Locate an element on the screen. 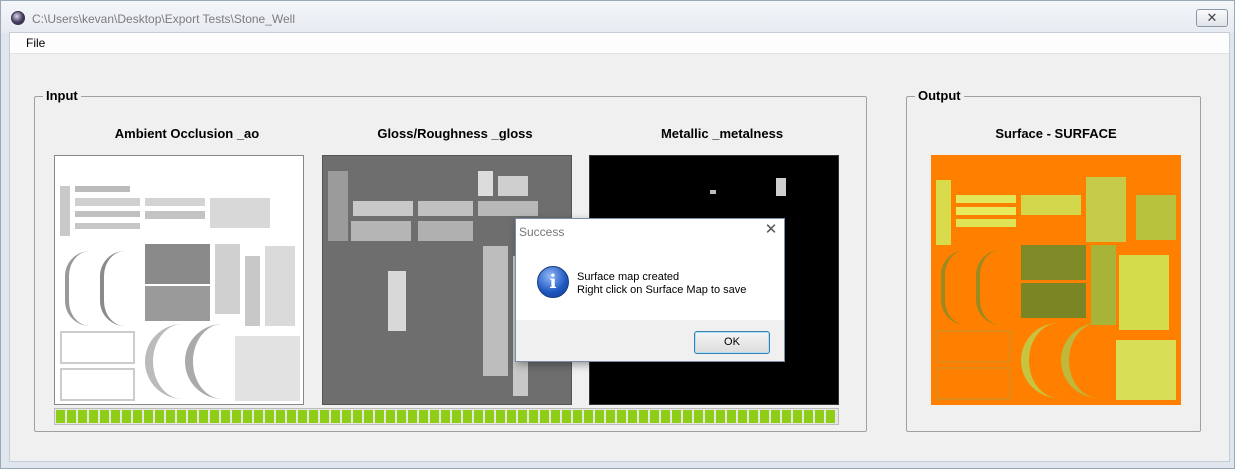 This screenshot has width=1235, height=469. window-close-button: ✕ is located at coordinates (1212, 18).